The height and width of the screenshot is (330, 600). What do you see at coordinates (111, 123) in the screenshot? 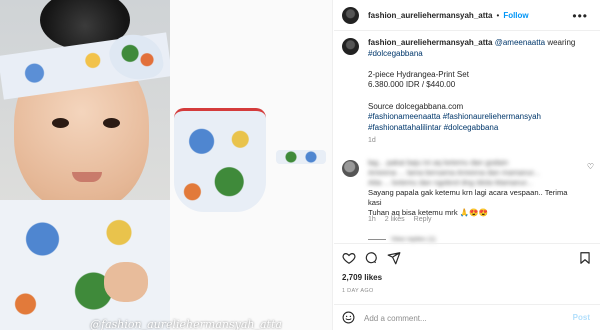
I see `baby-eye-right` at bounding box center [111, 123].